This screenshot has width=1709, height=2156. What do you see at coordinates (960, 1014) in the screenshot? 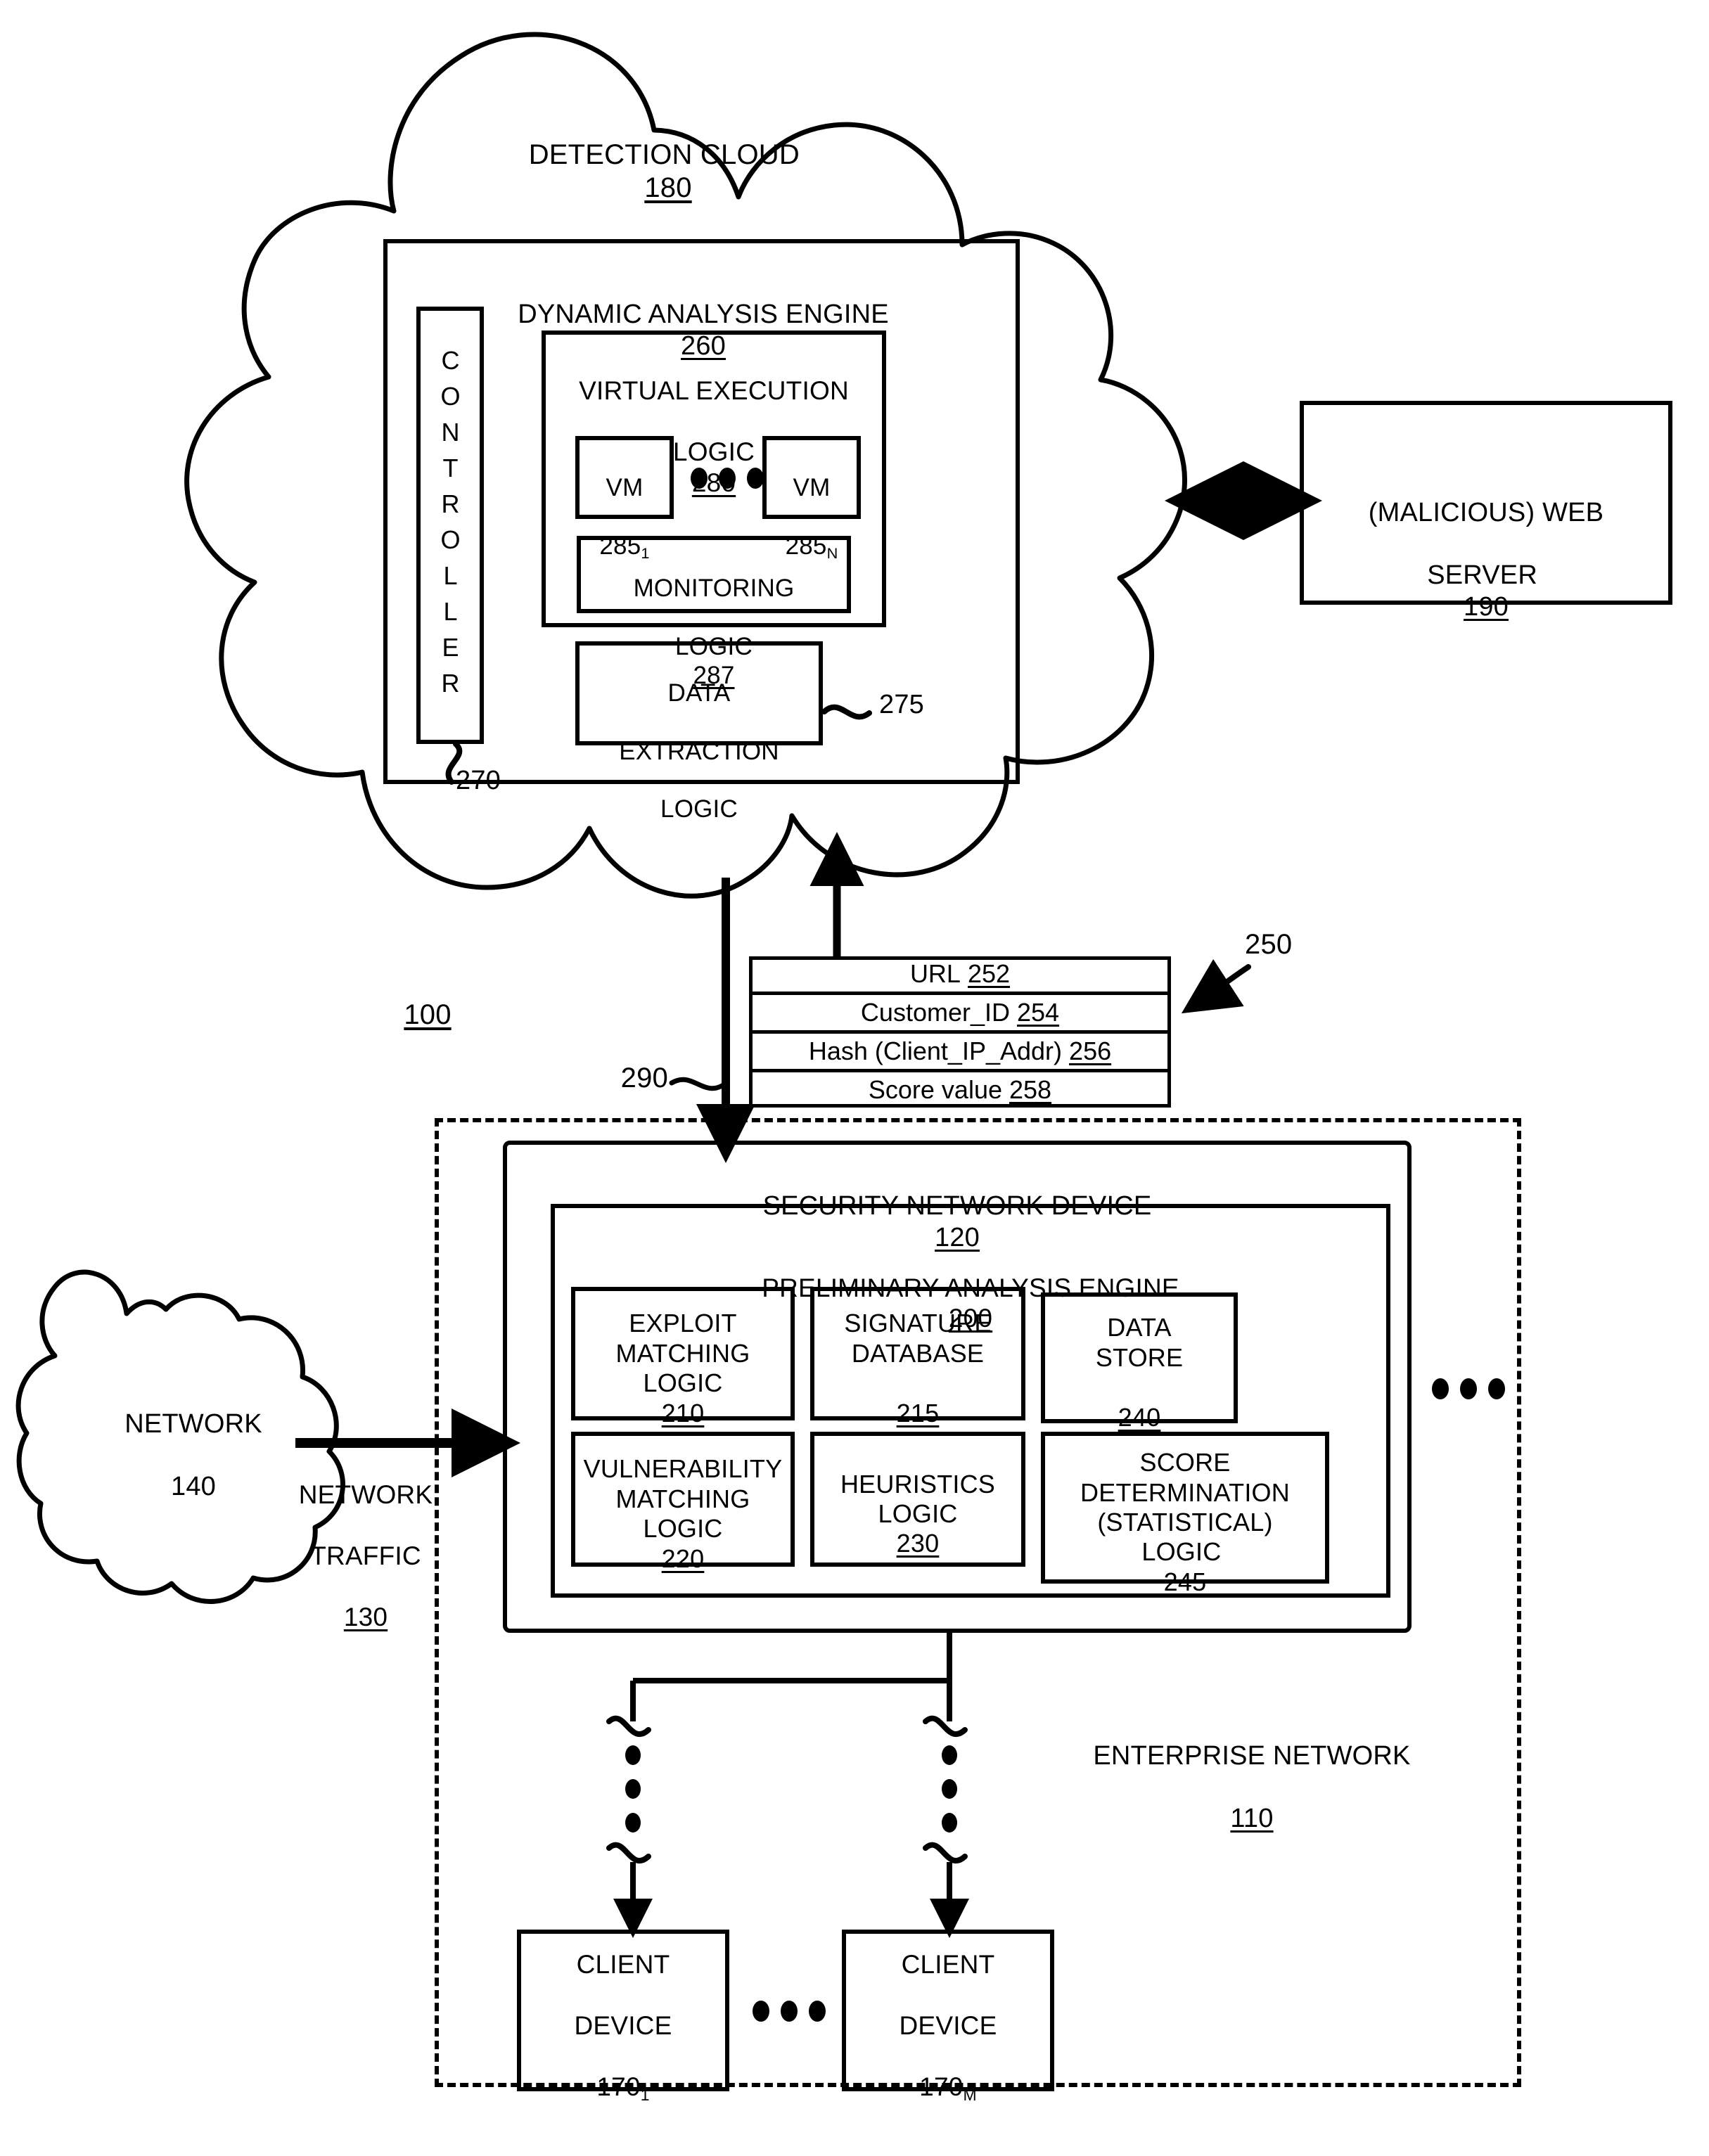
I see `message-row: Customer_ID 254` at bounding box center [960, 1014].